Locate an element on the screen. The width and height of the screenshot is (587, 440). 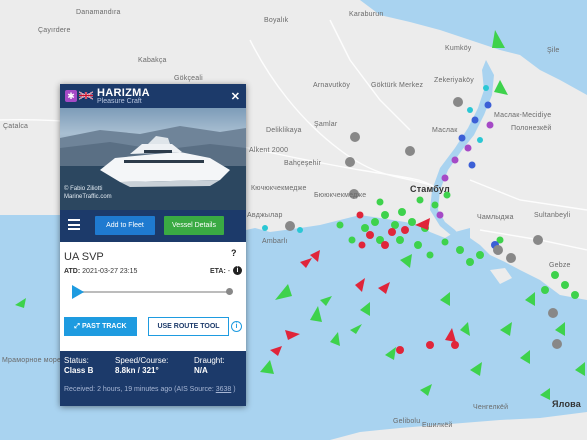
map-label: Şile is located at coordinates (553, 50).